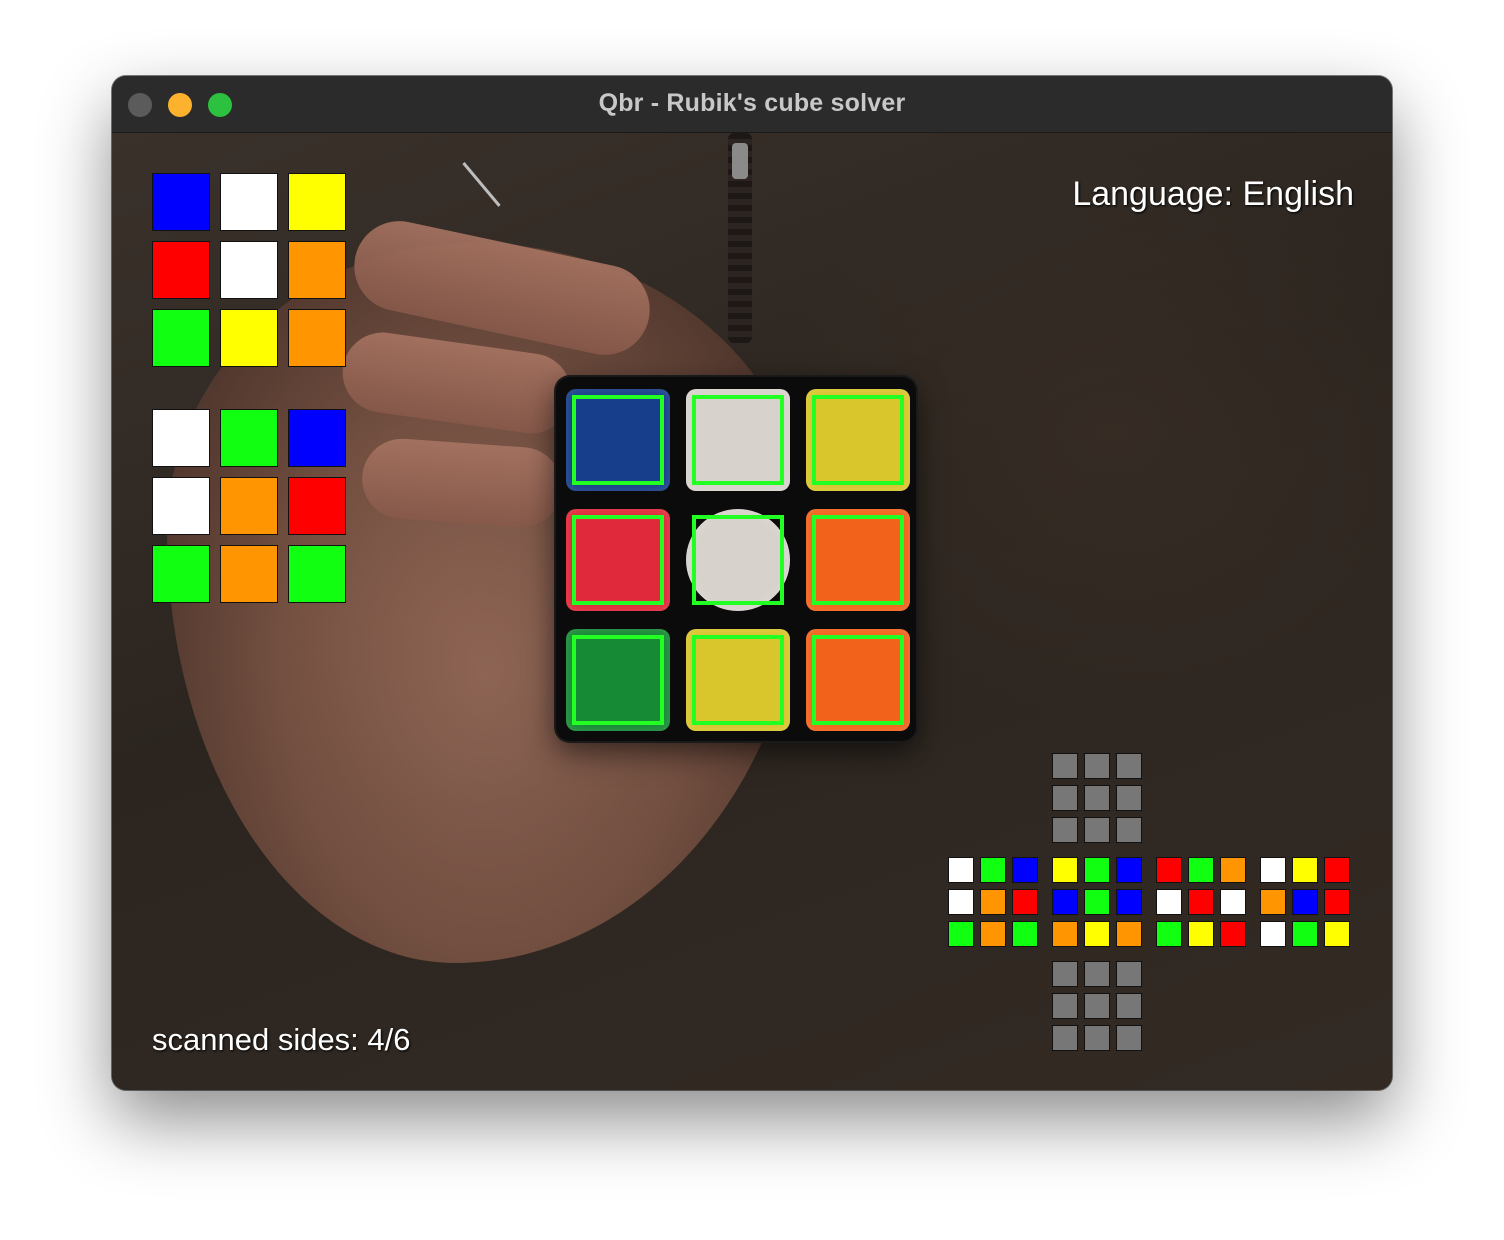 This screenshot has height=1240, width=1504. I want to click on scanned-sides-label: scanned sides: 4/6, so click(281, 1039).